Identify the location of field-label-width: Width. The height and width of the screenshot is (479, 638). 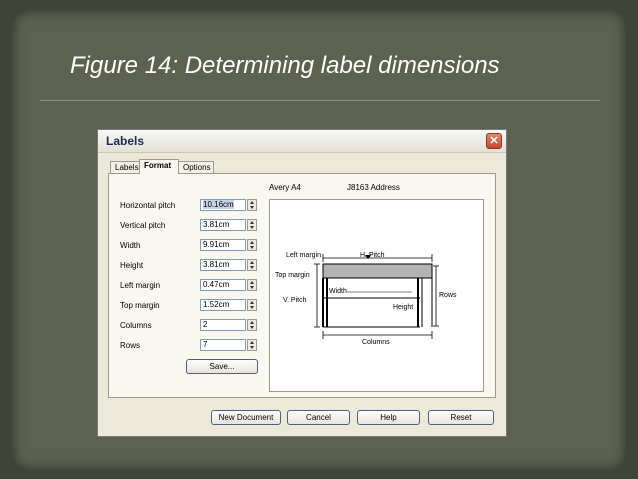
(130, 245).